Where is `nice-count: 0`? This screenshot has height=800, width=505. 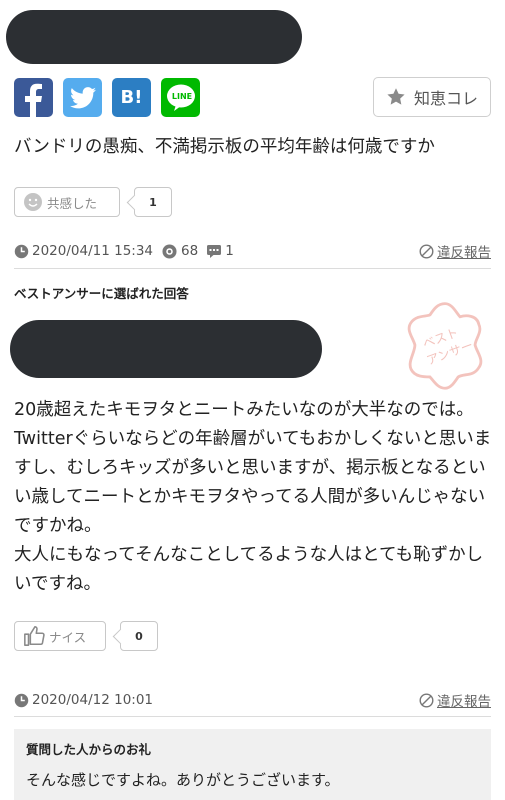
nice-count: 0 is located at coordinates (139, 636).